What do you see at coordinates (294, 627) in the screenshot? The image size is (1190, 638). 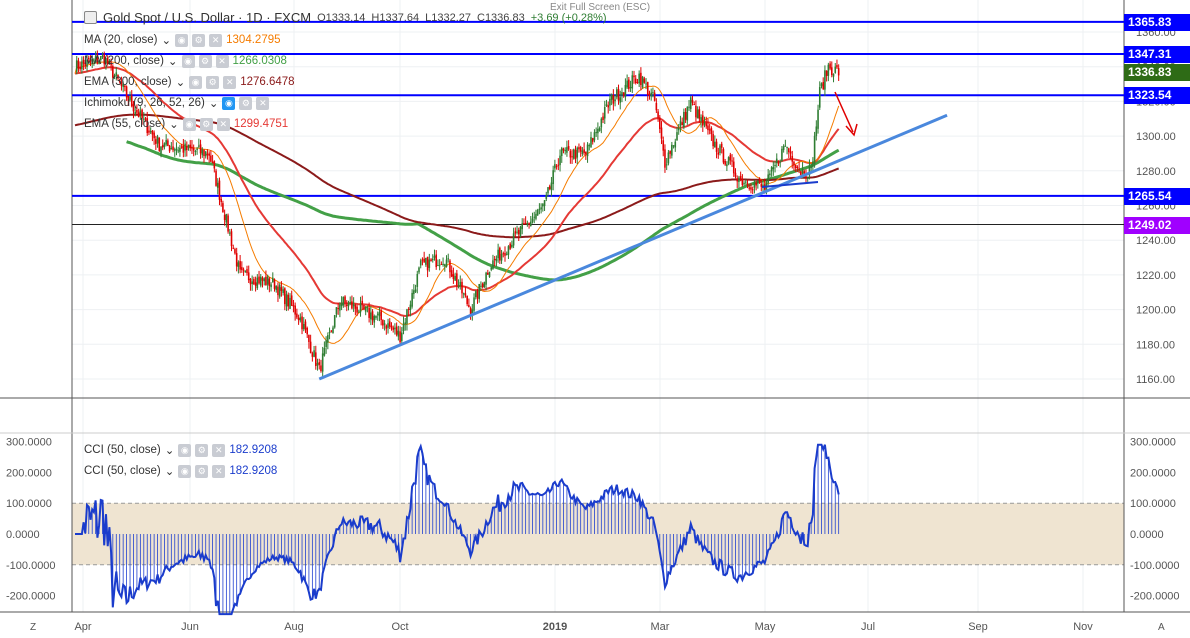 I see `time-tick: Aug` at bounding box center [294, 627].